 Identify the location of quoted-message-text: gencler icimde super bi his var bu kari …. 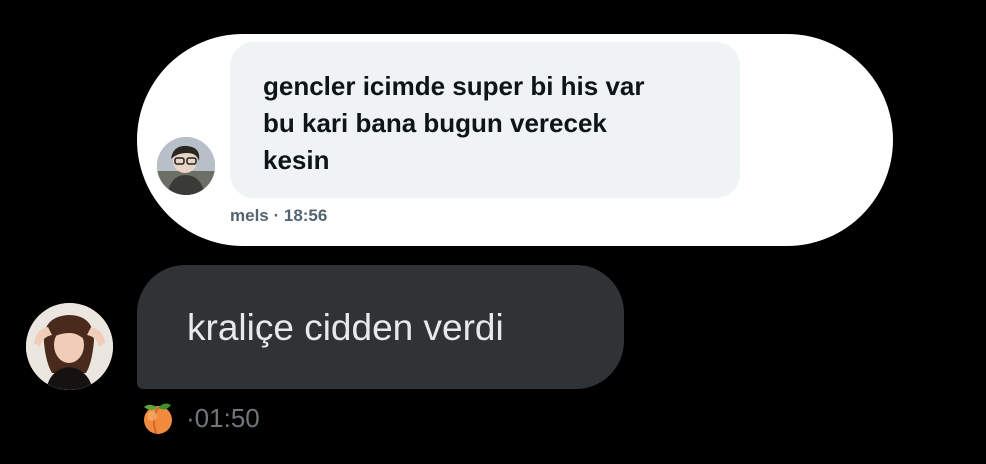
(454, 123).